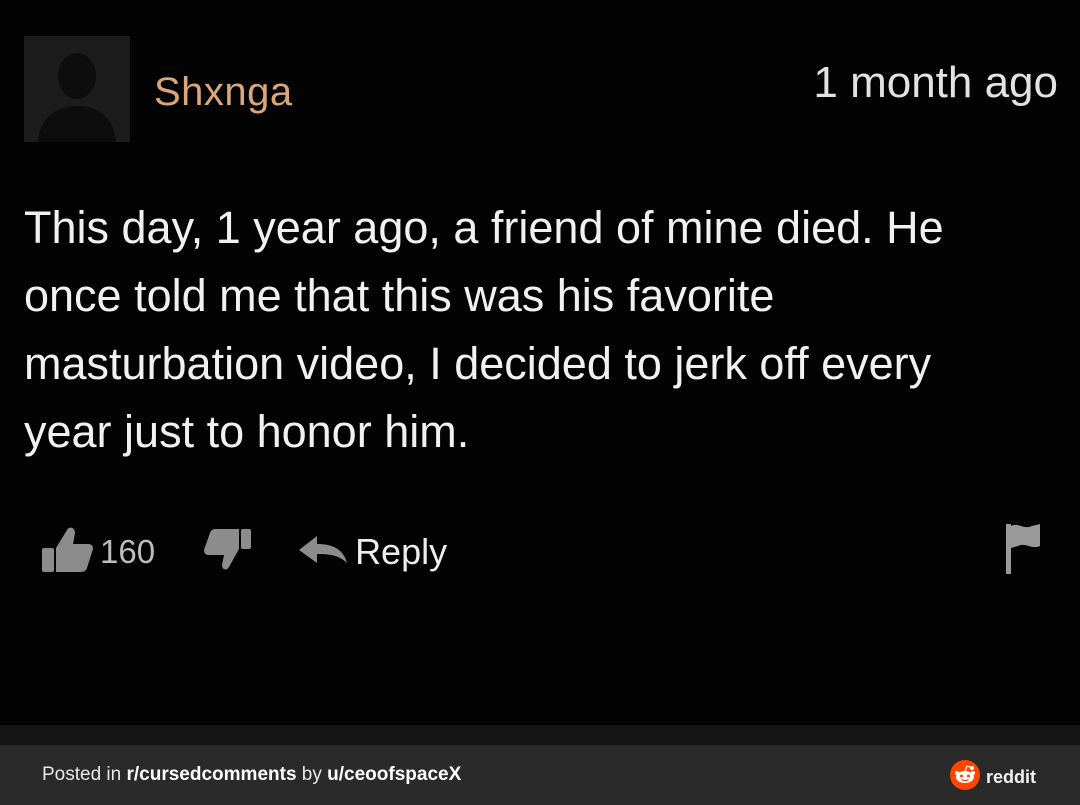 This screenshot has width=1080, height=805. I want to click on user-link: u/ceoofspaceX, so click(394, 774).